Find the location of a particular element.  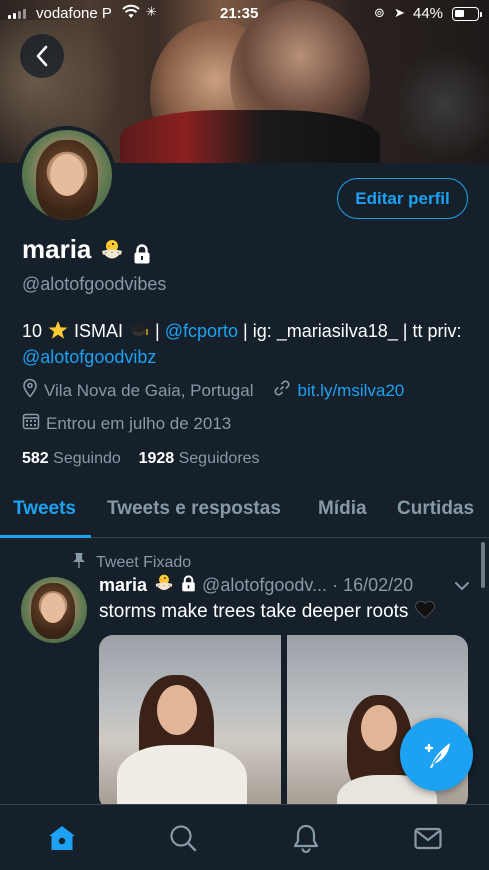

nav-messages is located at coordinates (428, 838).